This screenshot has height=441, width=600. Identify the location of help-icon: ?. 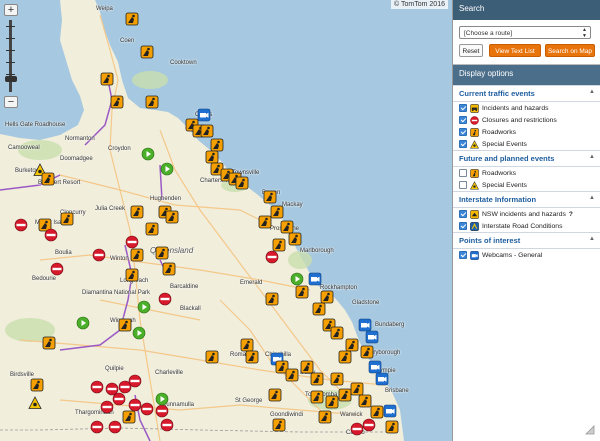
(571, 214).